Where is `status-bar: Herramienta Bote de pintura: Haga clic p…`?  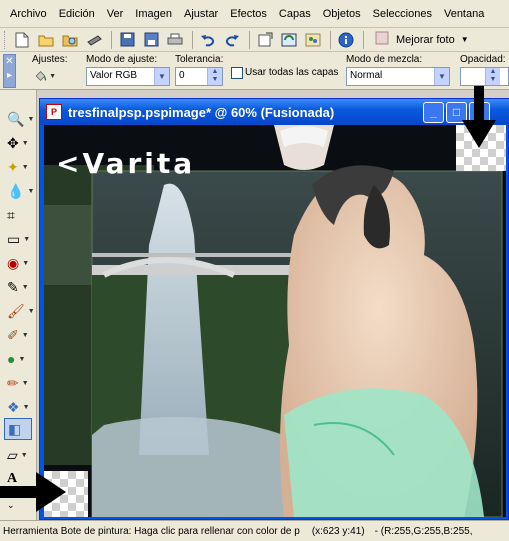 status-bar: Herramienta Bote de pintura: Haga clic p… is located at coordinates (254, 530).